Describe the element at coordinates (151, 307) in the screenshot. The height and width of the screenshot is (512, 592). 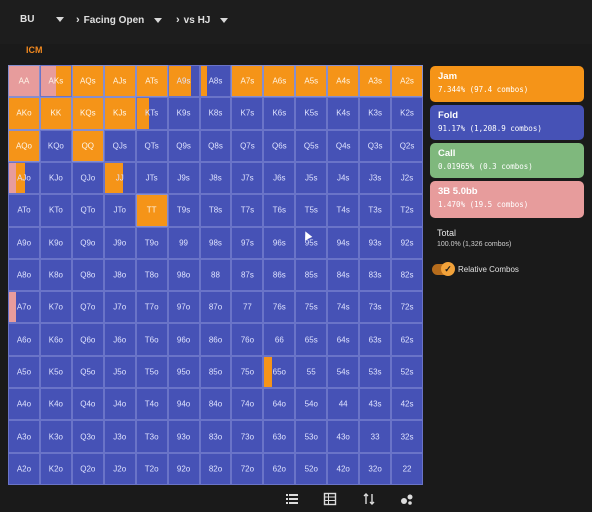
I see `hand-cell: T7o` at that location.